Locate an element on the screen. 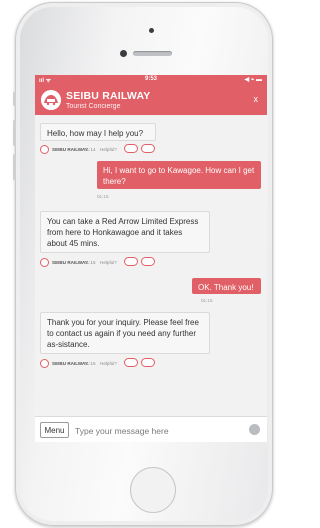 The image size is (320, 528). seibu-logo is located at coordinates (51, 100).